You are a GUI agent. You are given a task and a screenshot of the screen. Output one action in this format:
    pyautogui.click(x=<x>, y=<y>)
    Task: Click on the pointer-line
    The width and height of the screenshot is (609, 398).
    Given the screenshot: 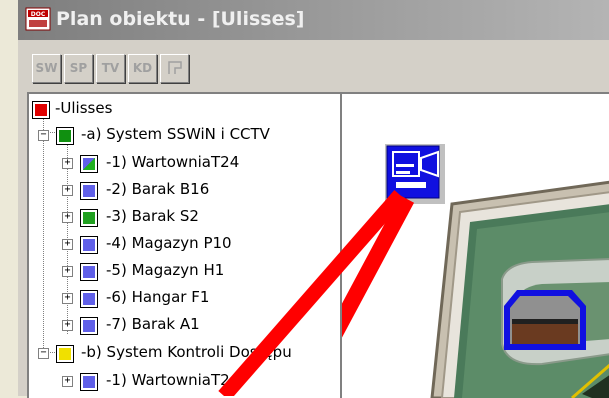 What is the action you would take?
    pyautogui.click(x=378, y=266)
    